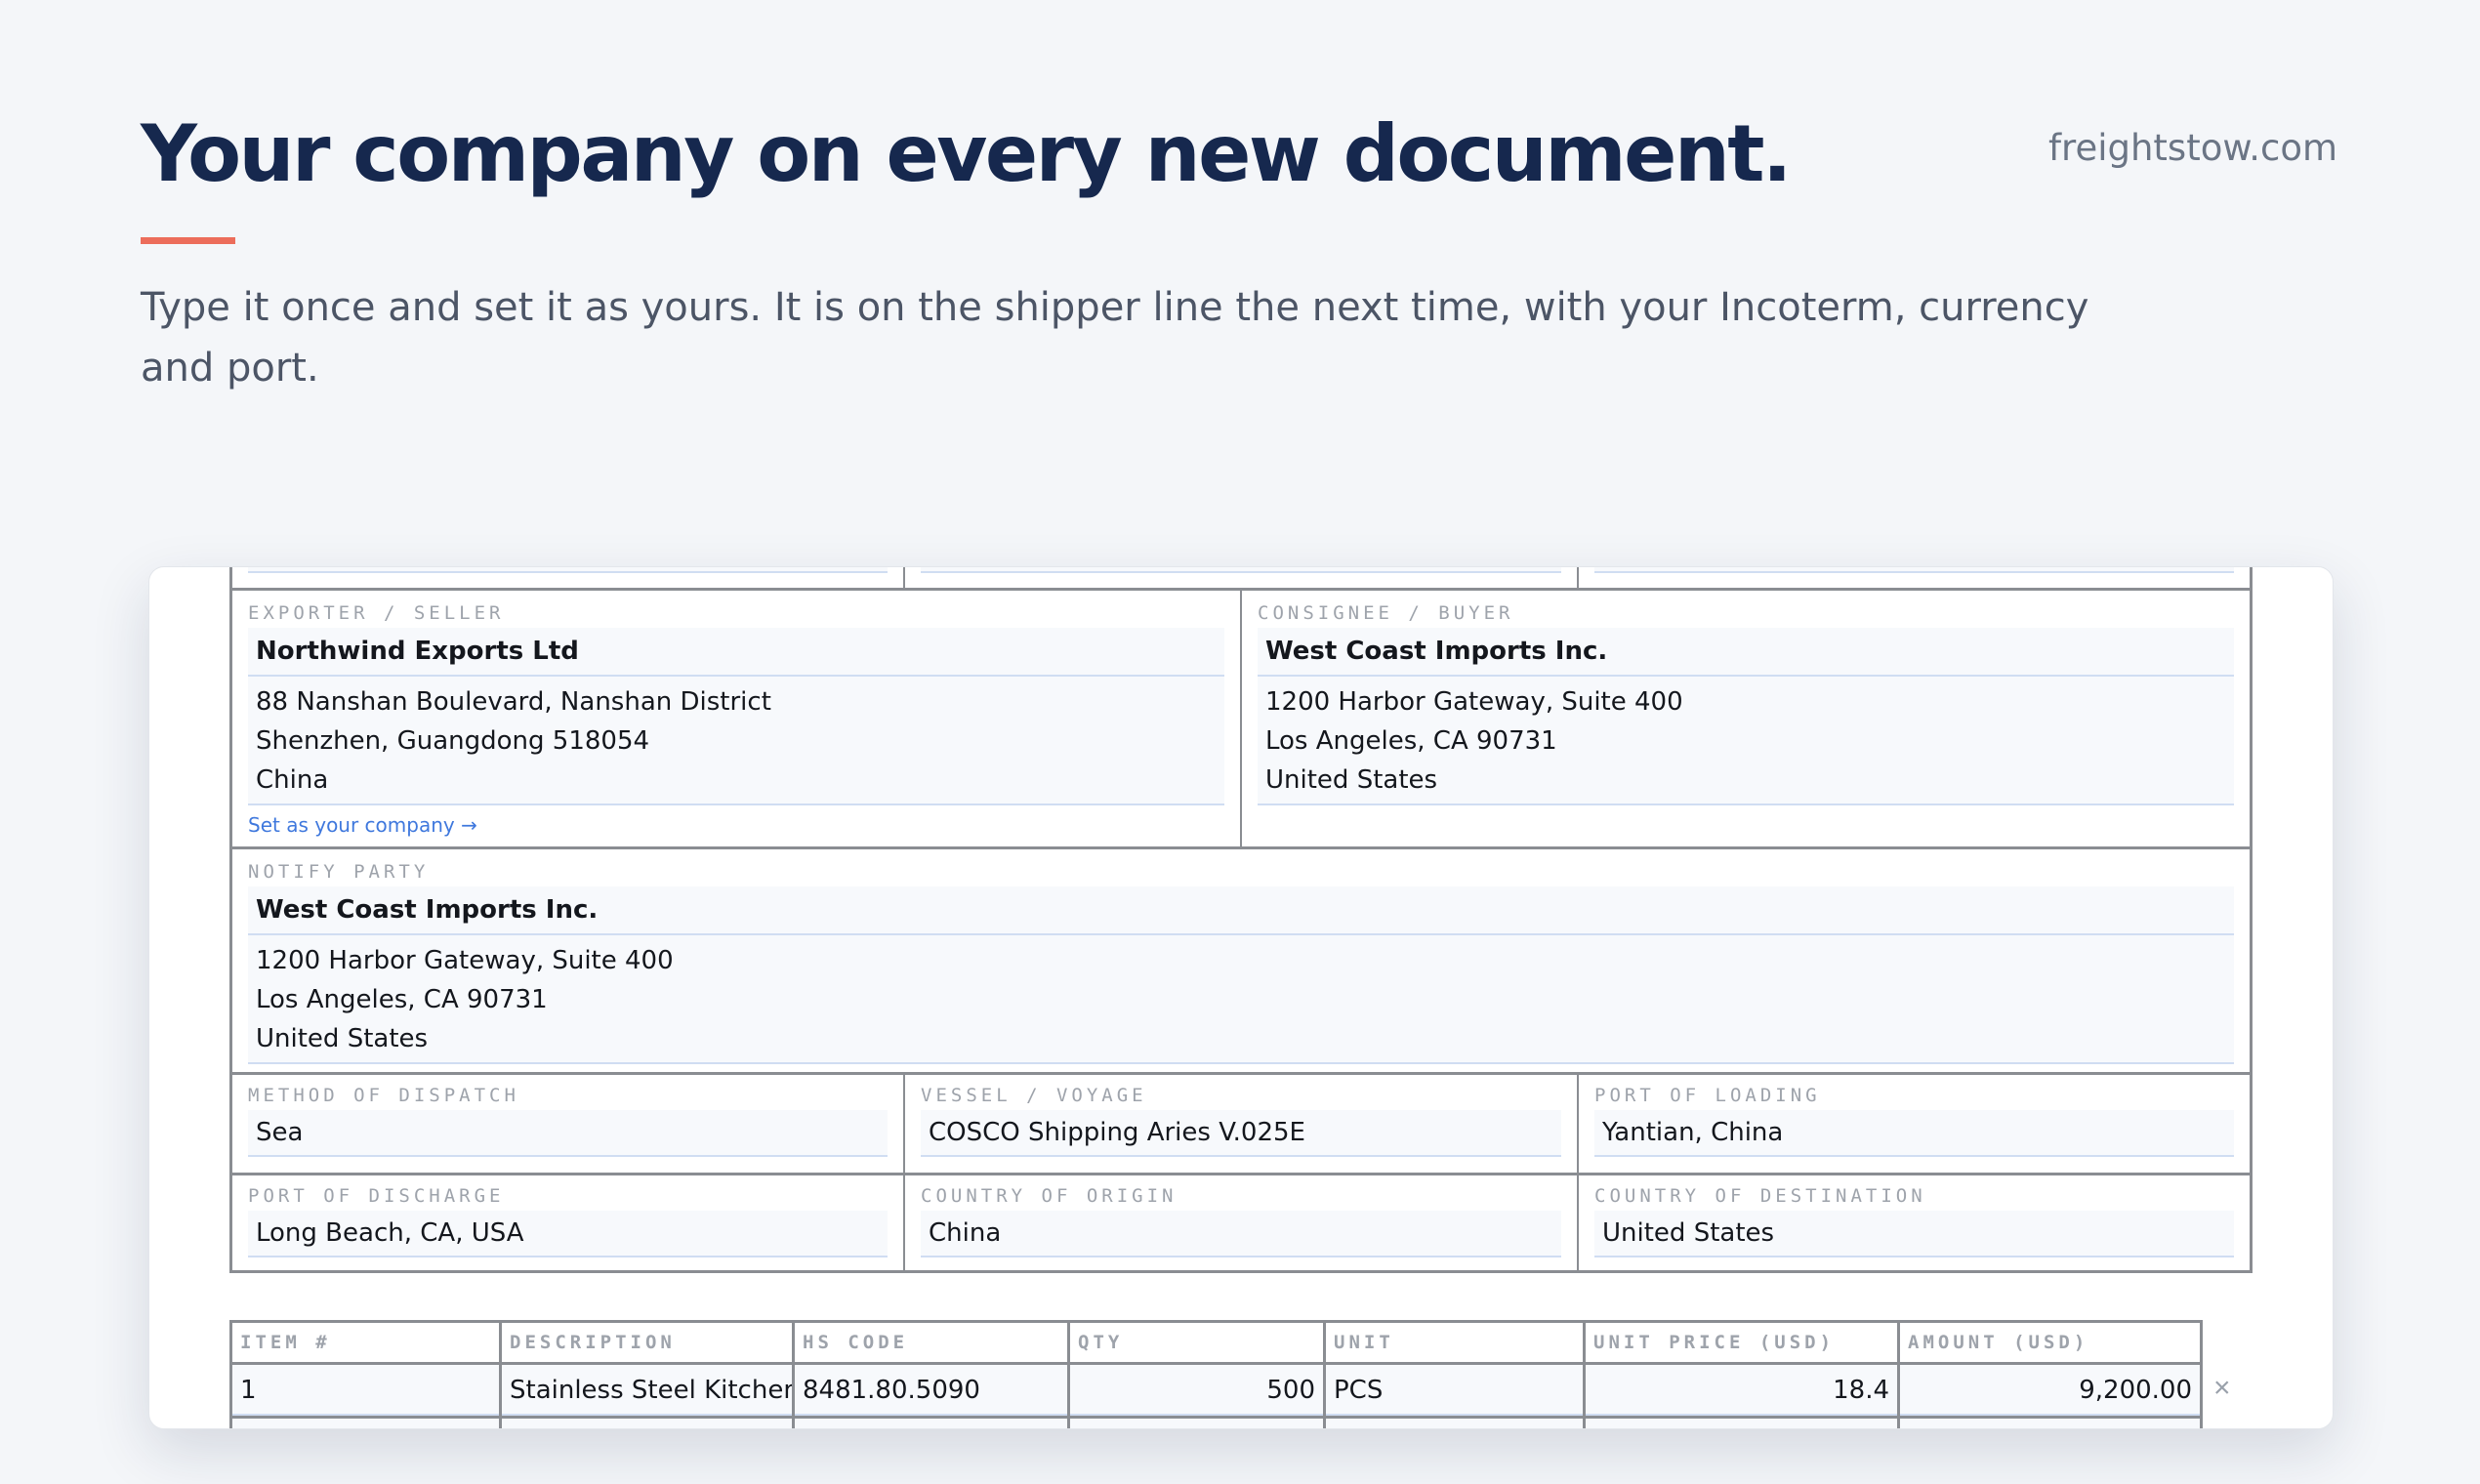 The width and height of the screenshot is (2480, 1484). I want to click on col-header-unit: UNIT, so click(1454, 1343).